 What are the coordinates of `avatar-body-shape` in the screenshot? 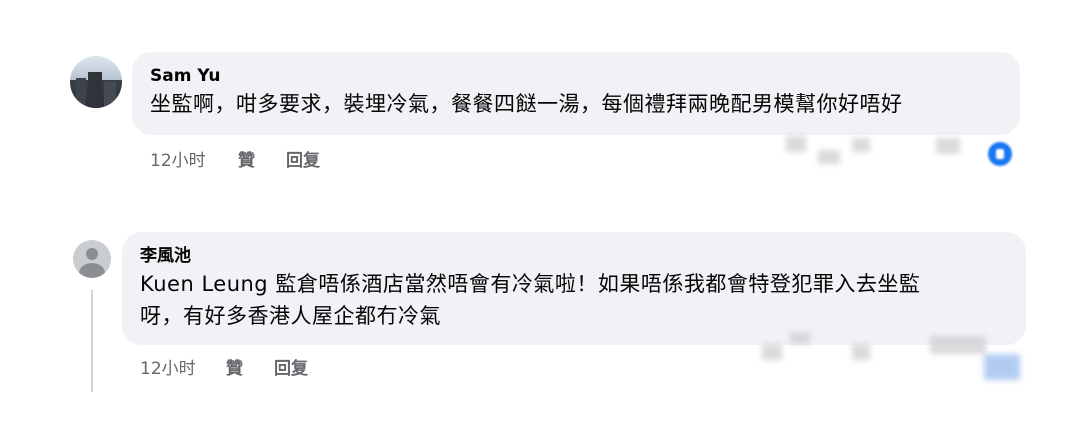 It's located at (92, 270).